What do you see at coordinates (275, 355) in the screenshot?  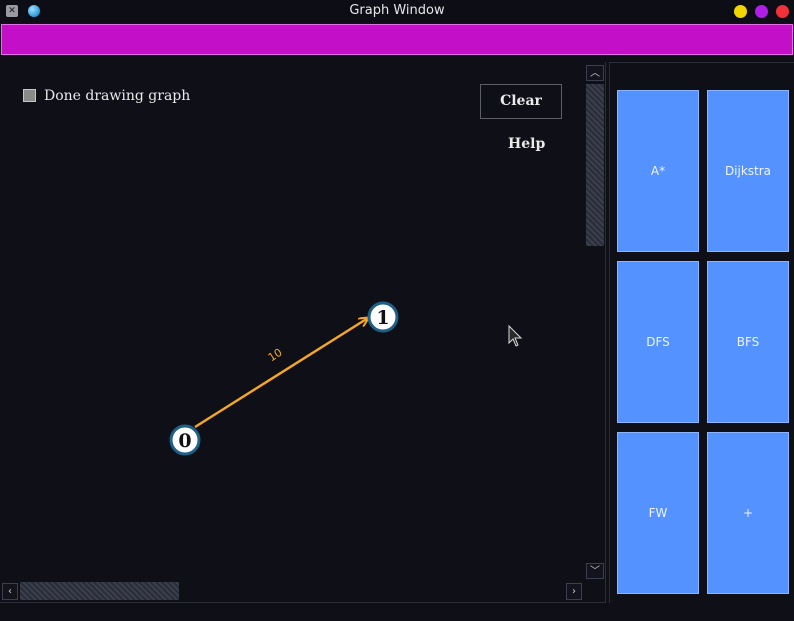 I see `edge-weight-label: 10` at bounding box center [275, 355].